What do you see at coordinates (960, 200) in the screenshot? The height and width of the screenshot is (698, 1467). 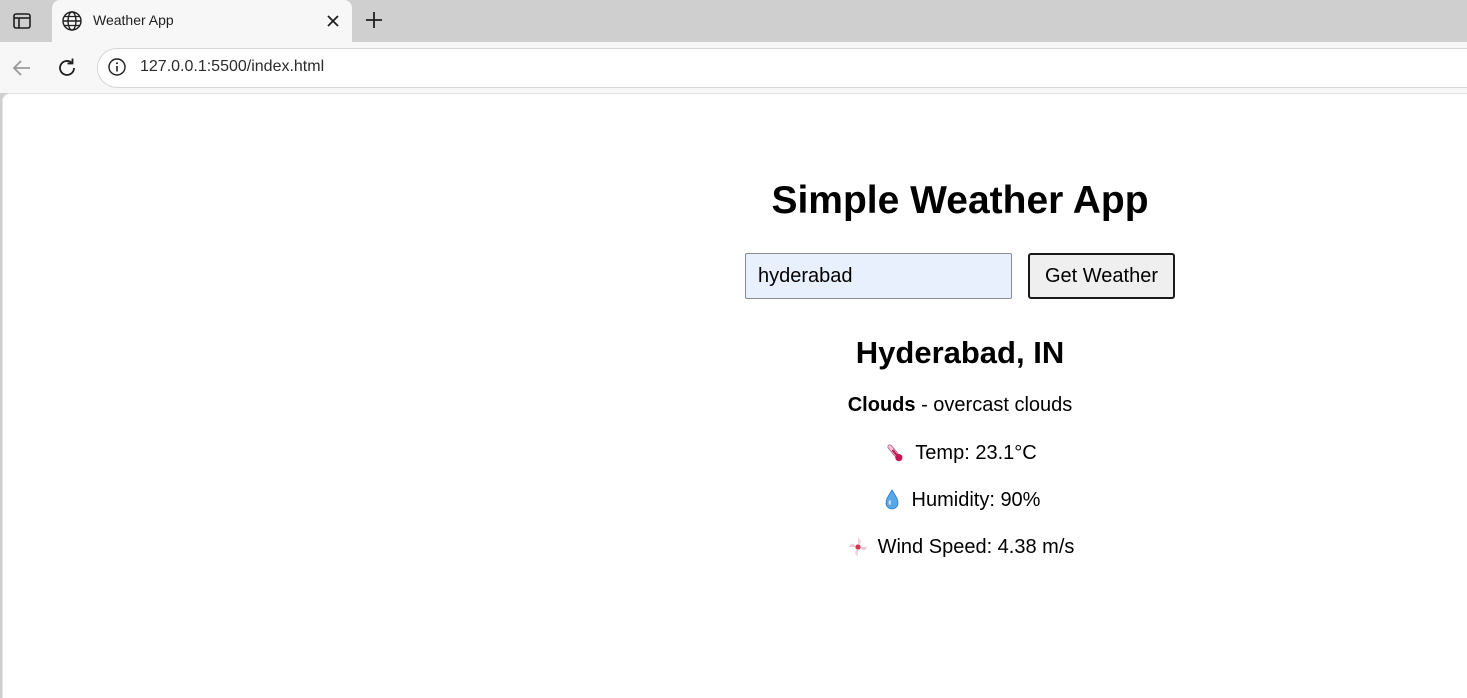 I see `page-title: Simple Weather App` at bounding box center [960, 200].